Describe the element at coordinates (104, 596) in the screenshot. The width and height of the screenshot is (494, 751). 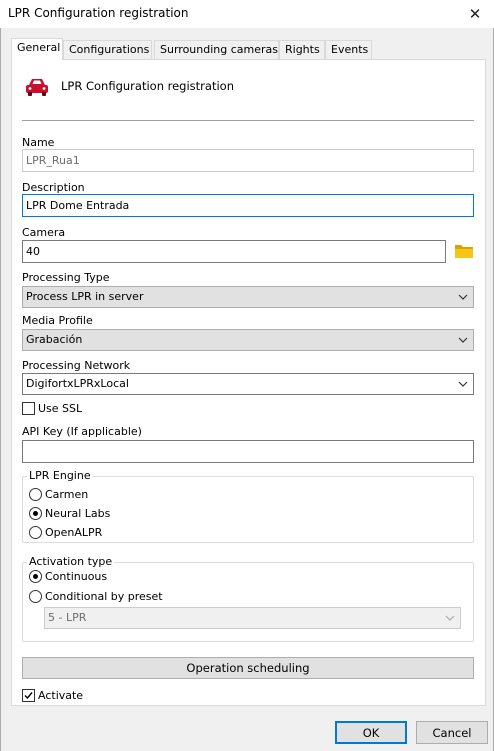
I see `radio-conditional-by-preset-label: Conditional by preset` at that location.